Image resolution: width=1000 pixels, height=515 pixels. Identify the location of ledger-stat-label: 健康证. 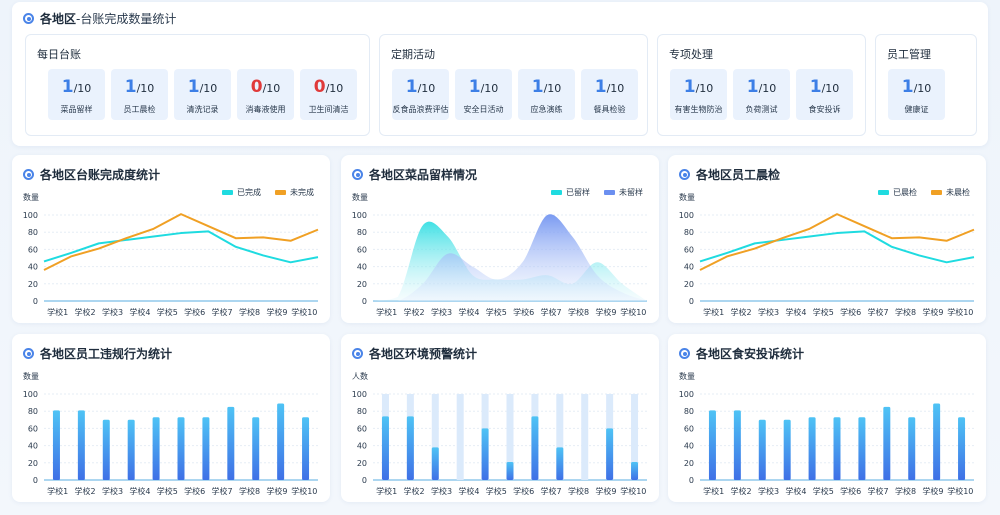
(916, 109).